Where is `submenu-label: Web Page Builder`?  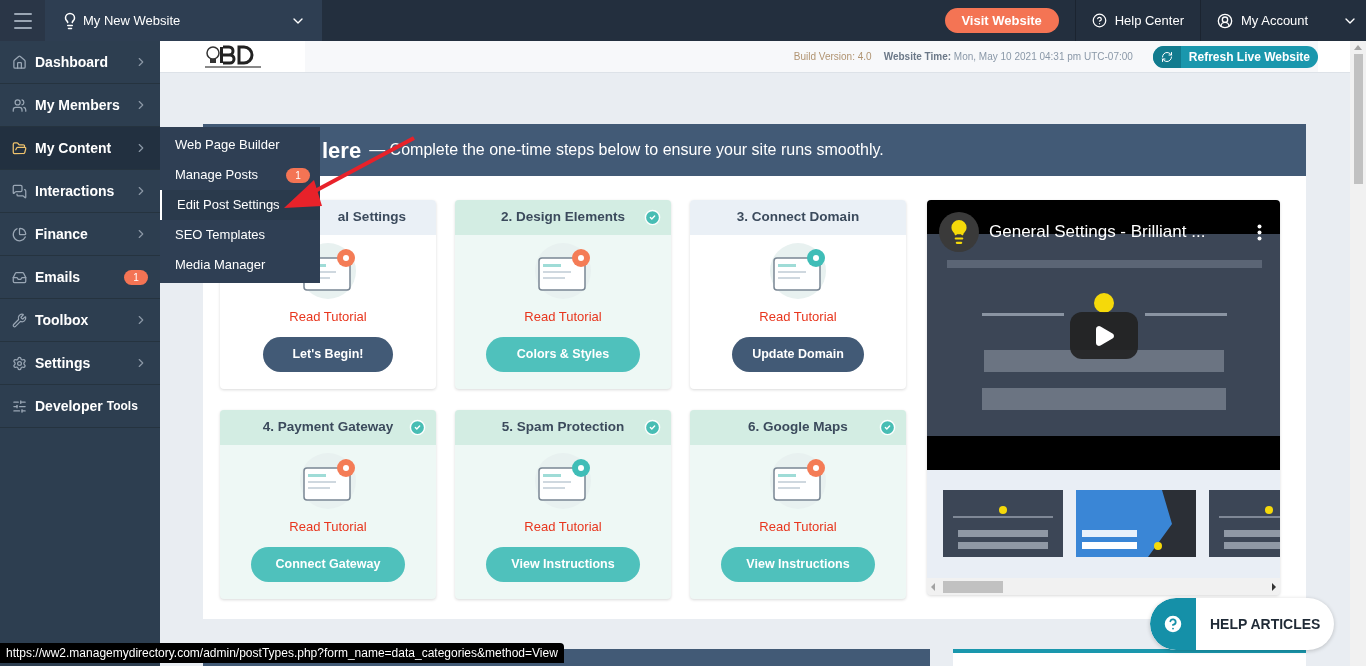
submenu-label: Web Page Builder is located at coordinates (227, 145).